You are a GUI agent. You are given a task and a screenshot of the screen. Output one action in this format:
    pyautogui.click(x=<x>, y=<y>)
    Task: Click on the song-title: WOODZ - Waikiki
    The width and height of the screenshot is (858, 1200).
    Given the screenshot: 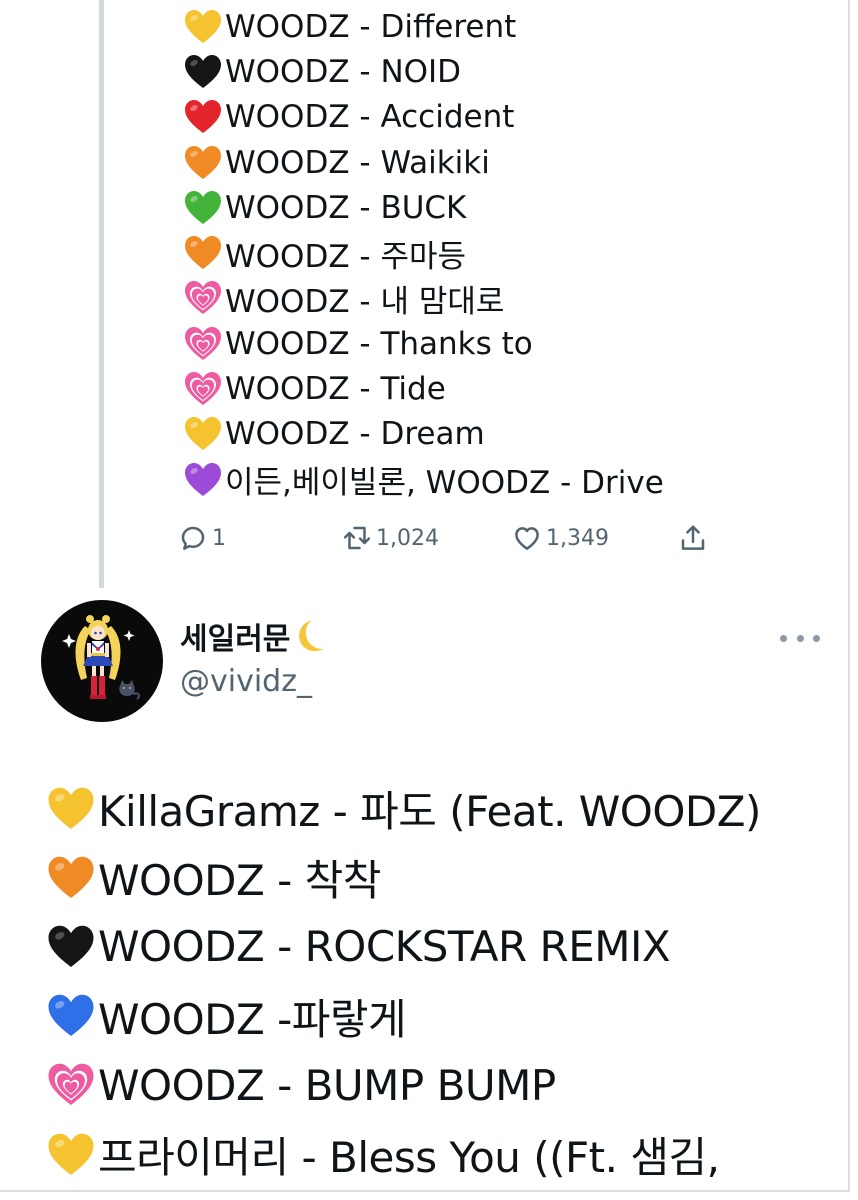 What is the action you would take?
    pyautogui.click(x=357, y=162)
    